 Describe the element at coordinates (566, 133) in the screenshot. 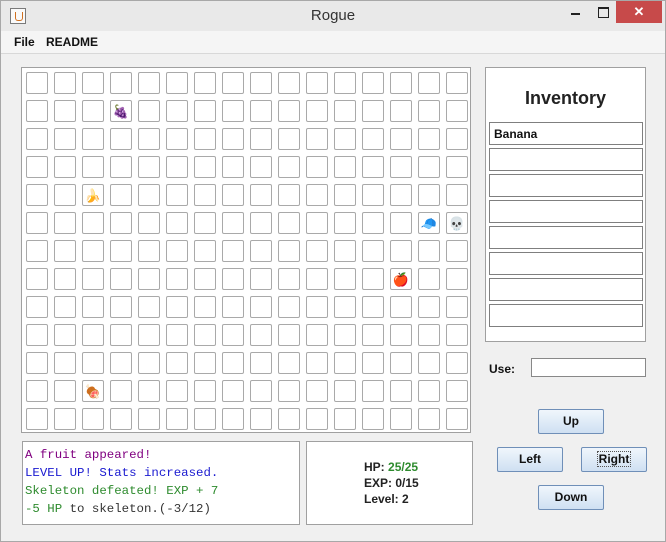

I see `inventory-slot-1: Banana` at that location.